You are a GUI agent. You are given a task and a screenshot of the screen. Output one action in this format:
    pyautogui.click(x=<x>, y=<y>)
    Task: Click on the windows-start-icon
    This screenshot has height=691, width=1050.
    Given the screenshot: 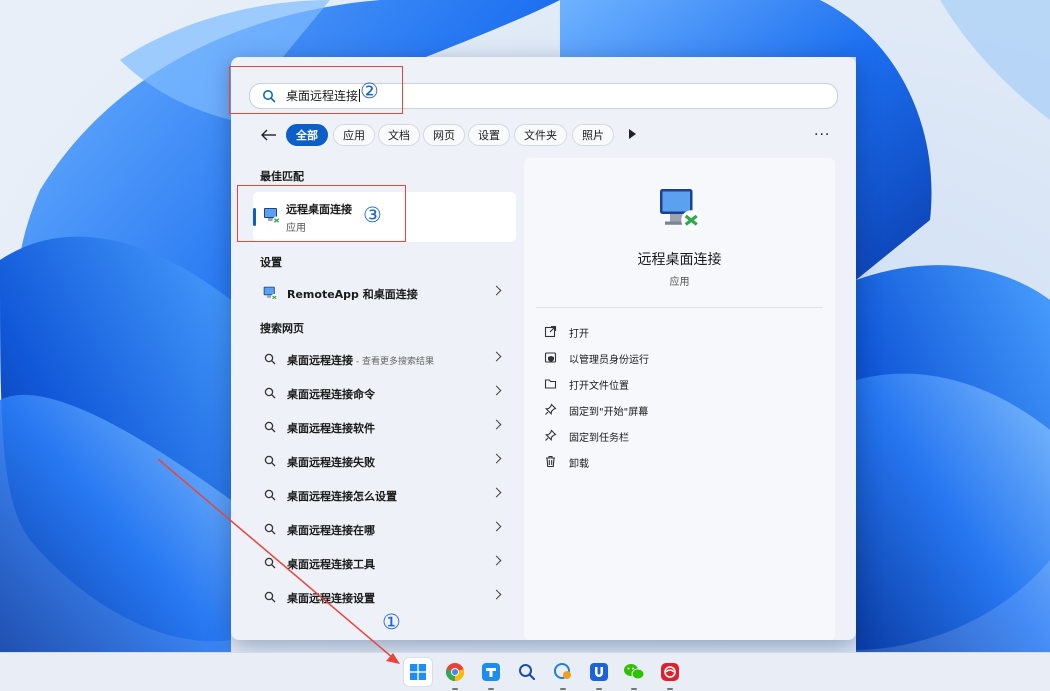 What is the action you would take?
    pyautogui.click(x=418, y=672)
    